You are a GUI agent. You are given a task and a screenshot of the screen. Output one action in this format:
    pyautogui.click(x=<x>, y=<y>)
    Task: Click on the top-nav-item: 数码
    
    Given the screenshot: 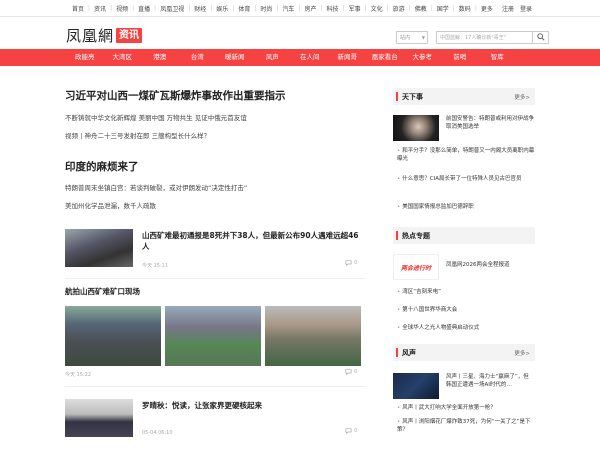 What is the action you would take?
    pyautogui.click(x=465, y=8)
    